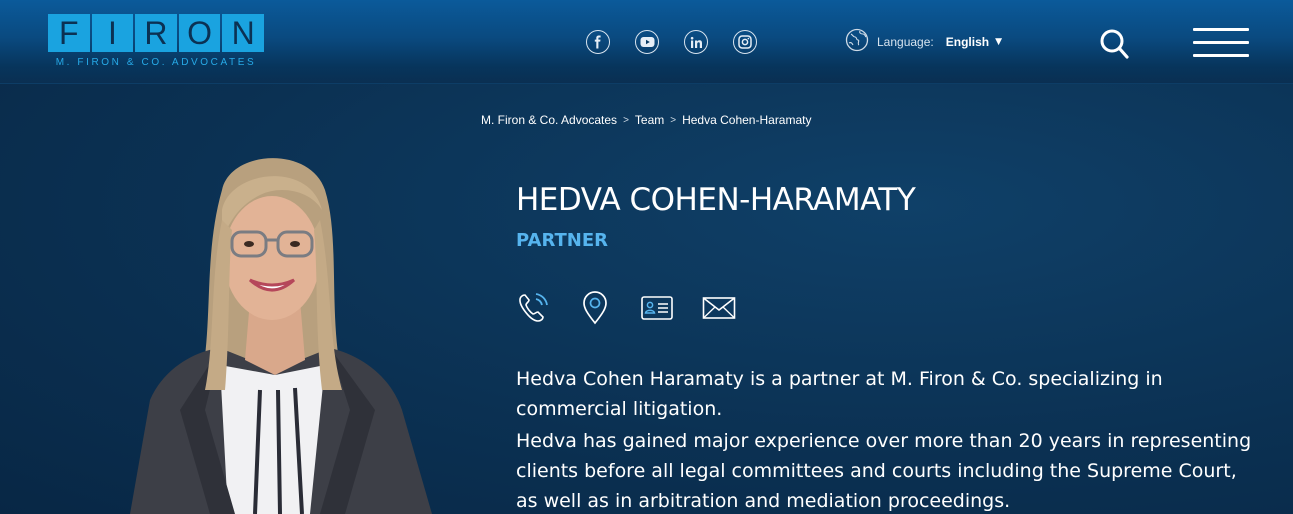 The width and height of the screenshot is (1293, 514). I want to click on email-icon, so click(719, 308).